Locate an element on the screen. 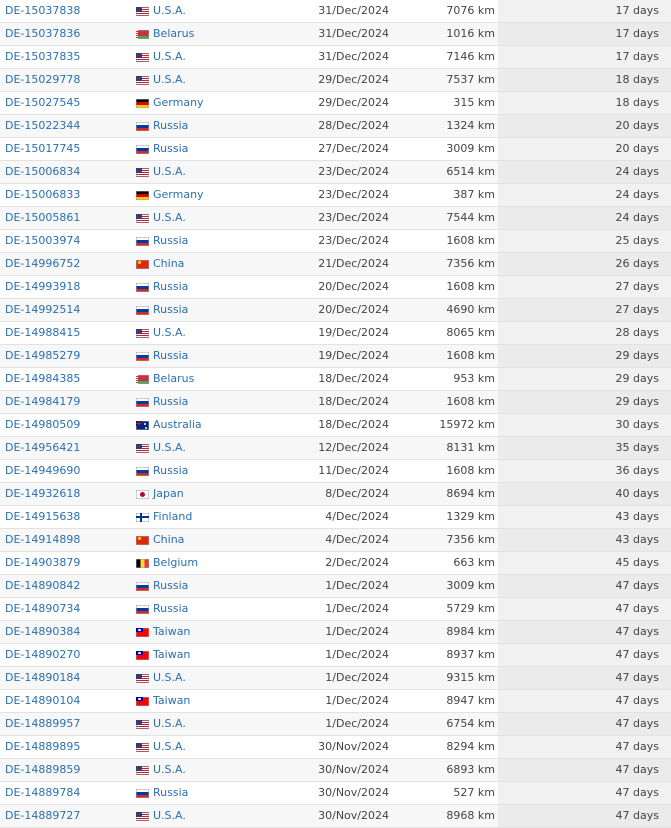 Image resolution: width=671 pixels, height=828 pixels. postcard-id-link: DE-14889957 is located at coordinates (42, 724).